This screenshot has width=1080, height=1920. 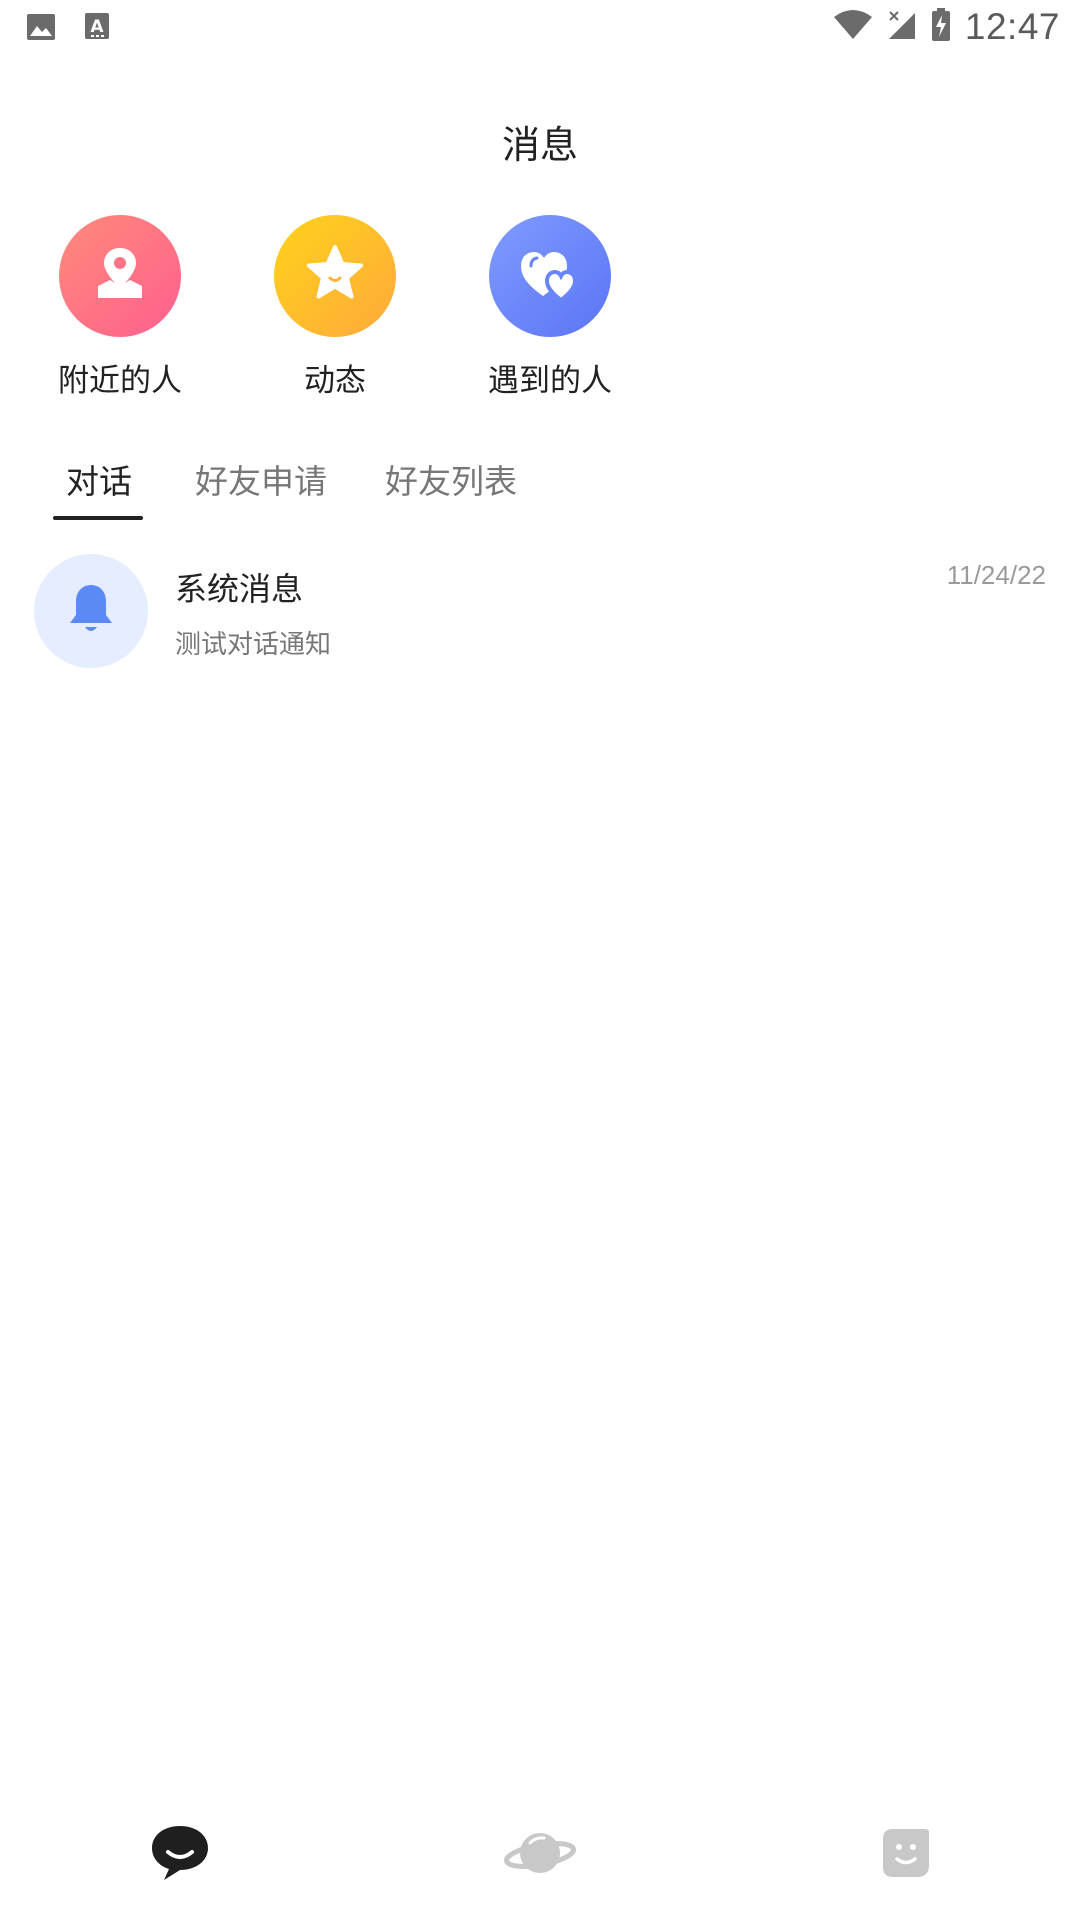 What do you see at coordinates (98, 518) in the screenshot?
I see `active-tab-indicator` at bounding box center [98, 518].